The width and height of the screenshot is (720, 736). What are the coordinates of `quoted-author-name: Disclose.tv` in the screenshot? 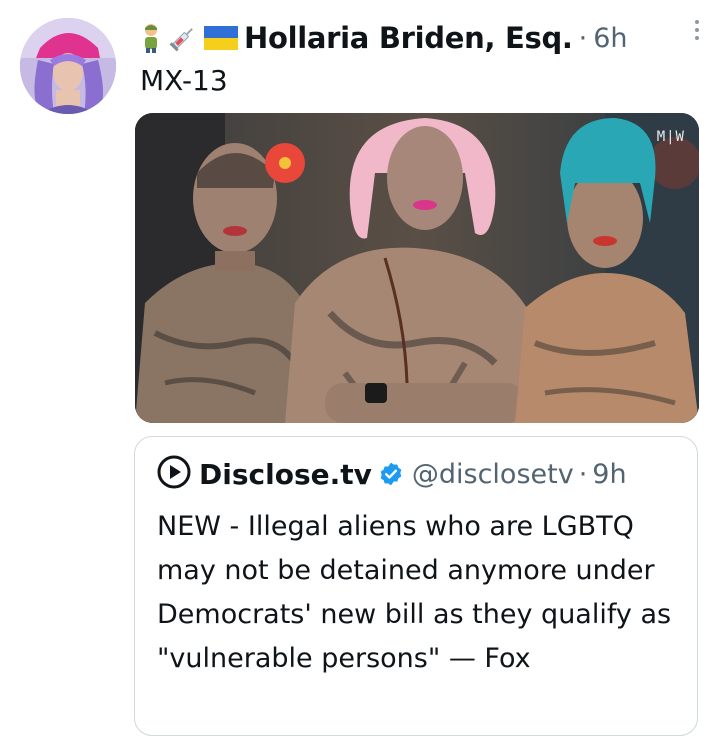 It's located at (285, 474).